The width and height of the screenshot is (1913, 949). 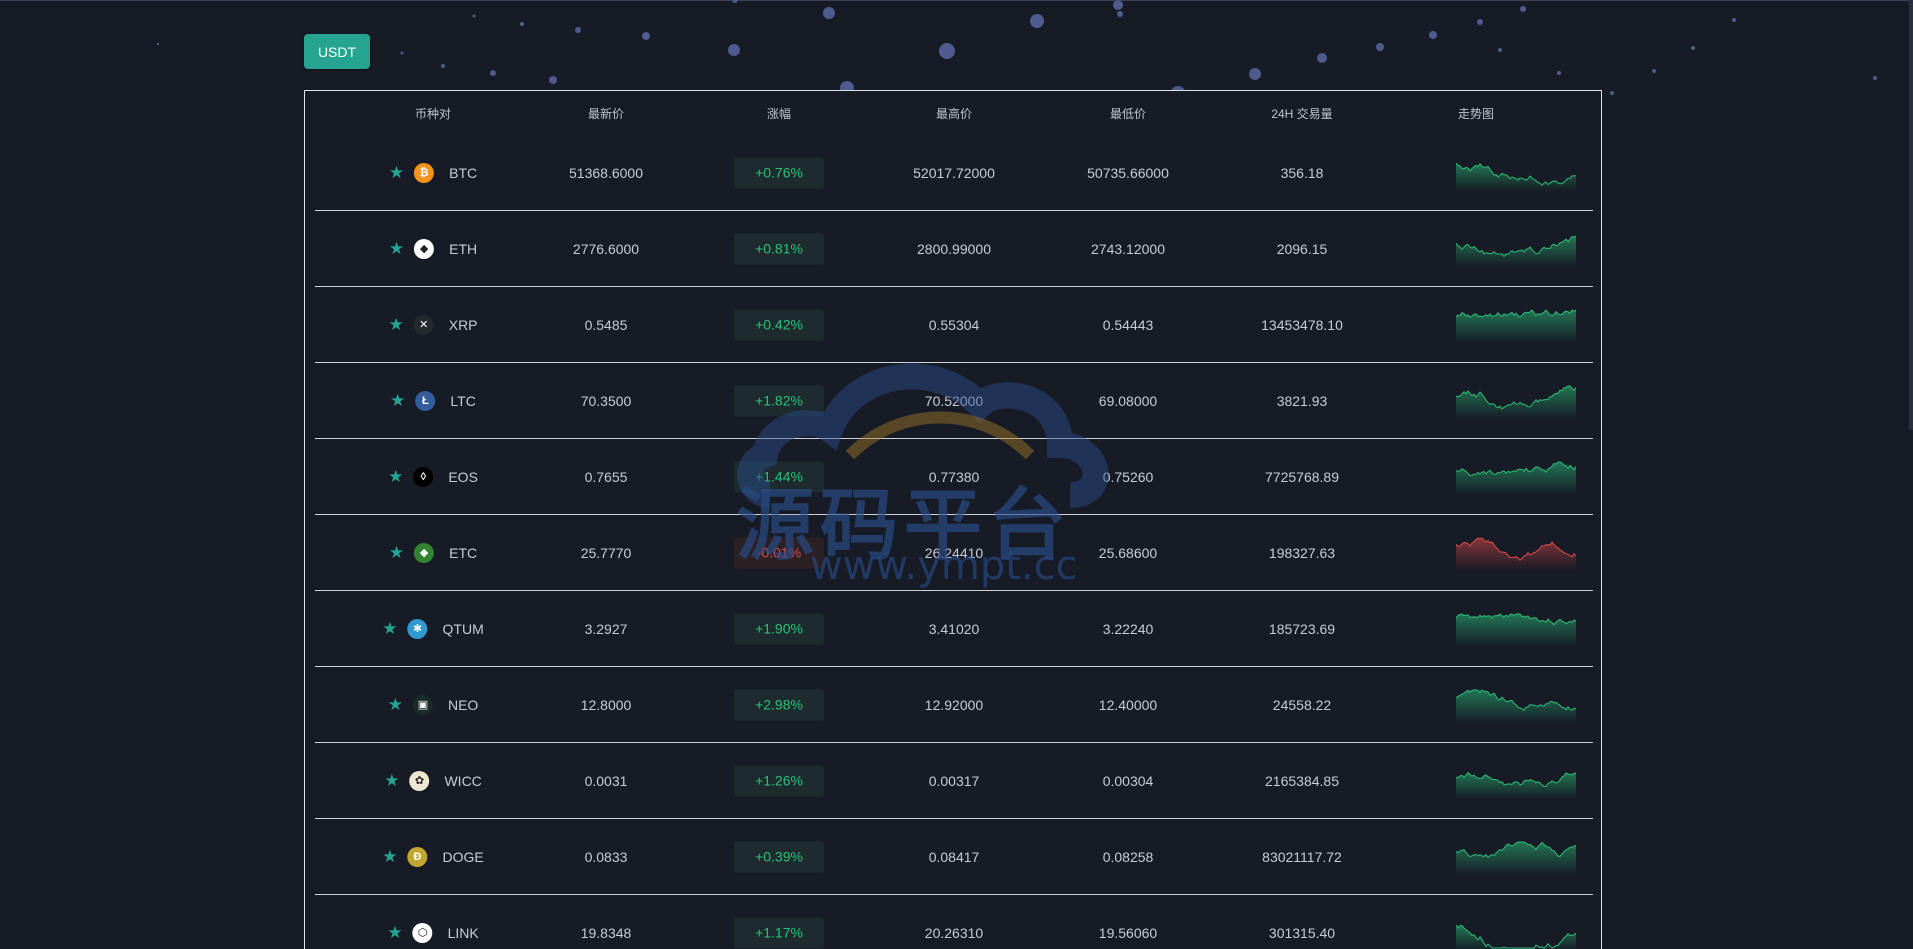 What do you see at coordinates (956, 0) in the screenshot?
I see `top-divider` at bounding box center [956, 0].